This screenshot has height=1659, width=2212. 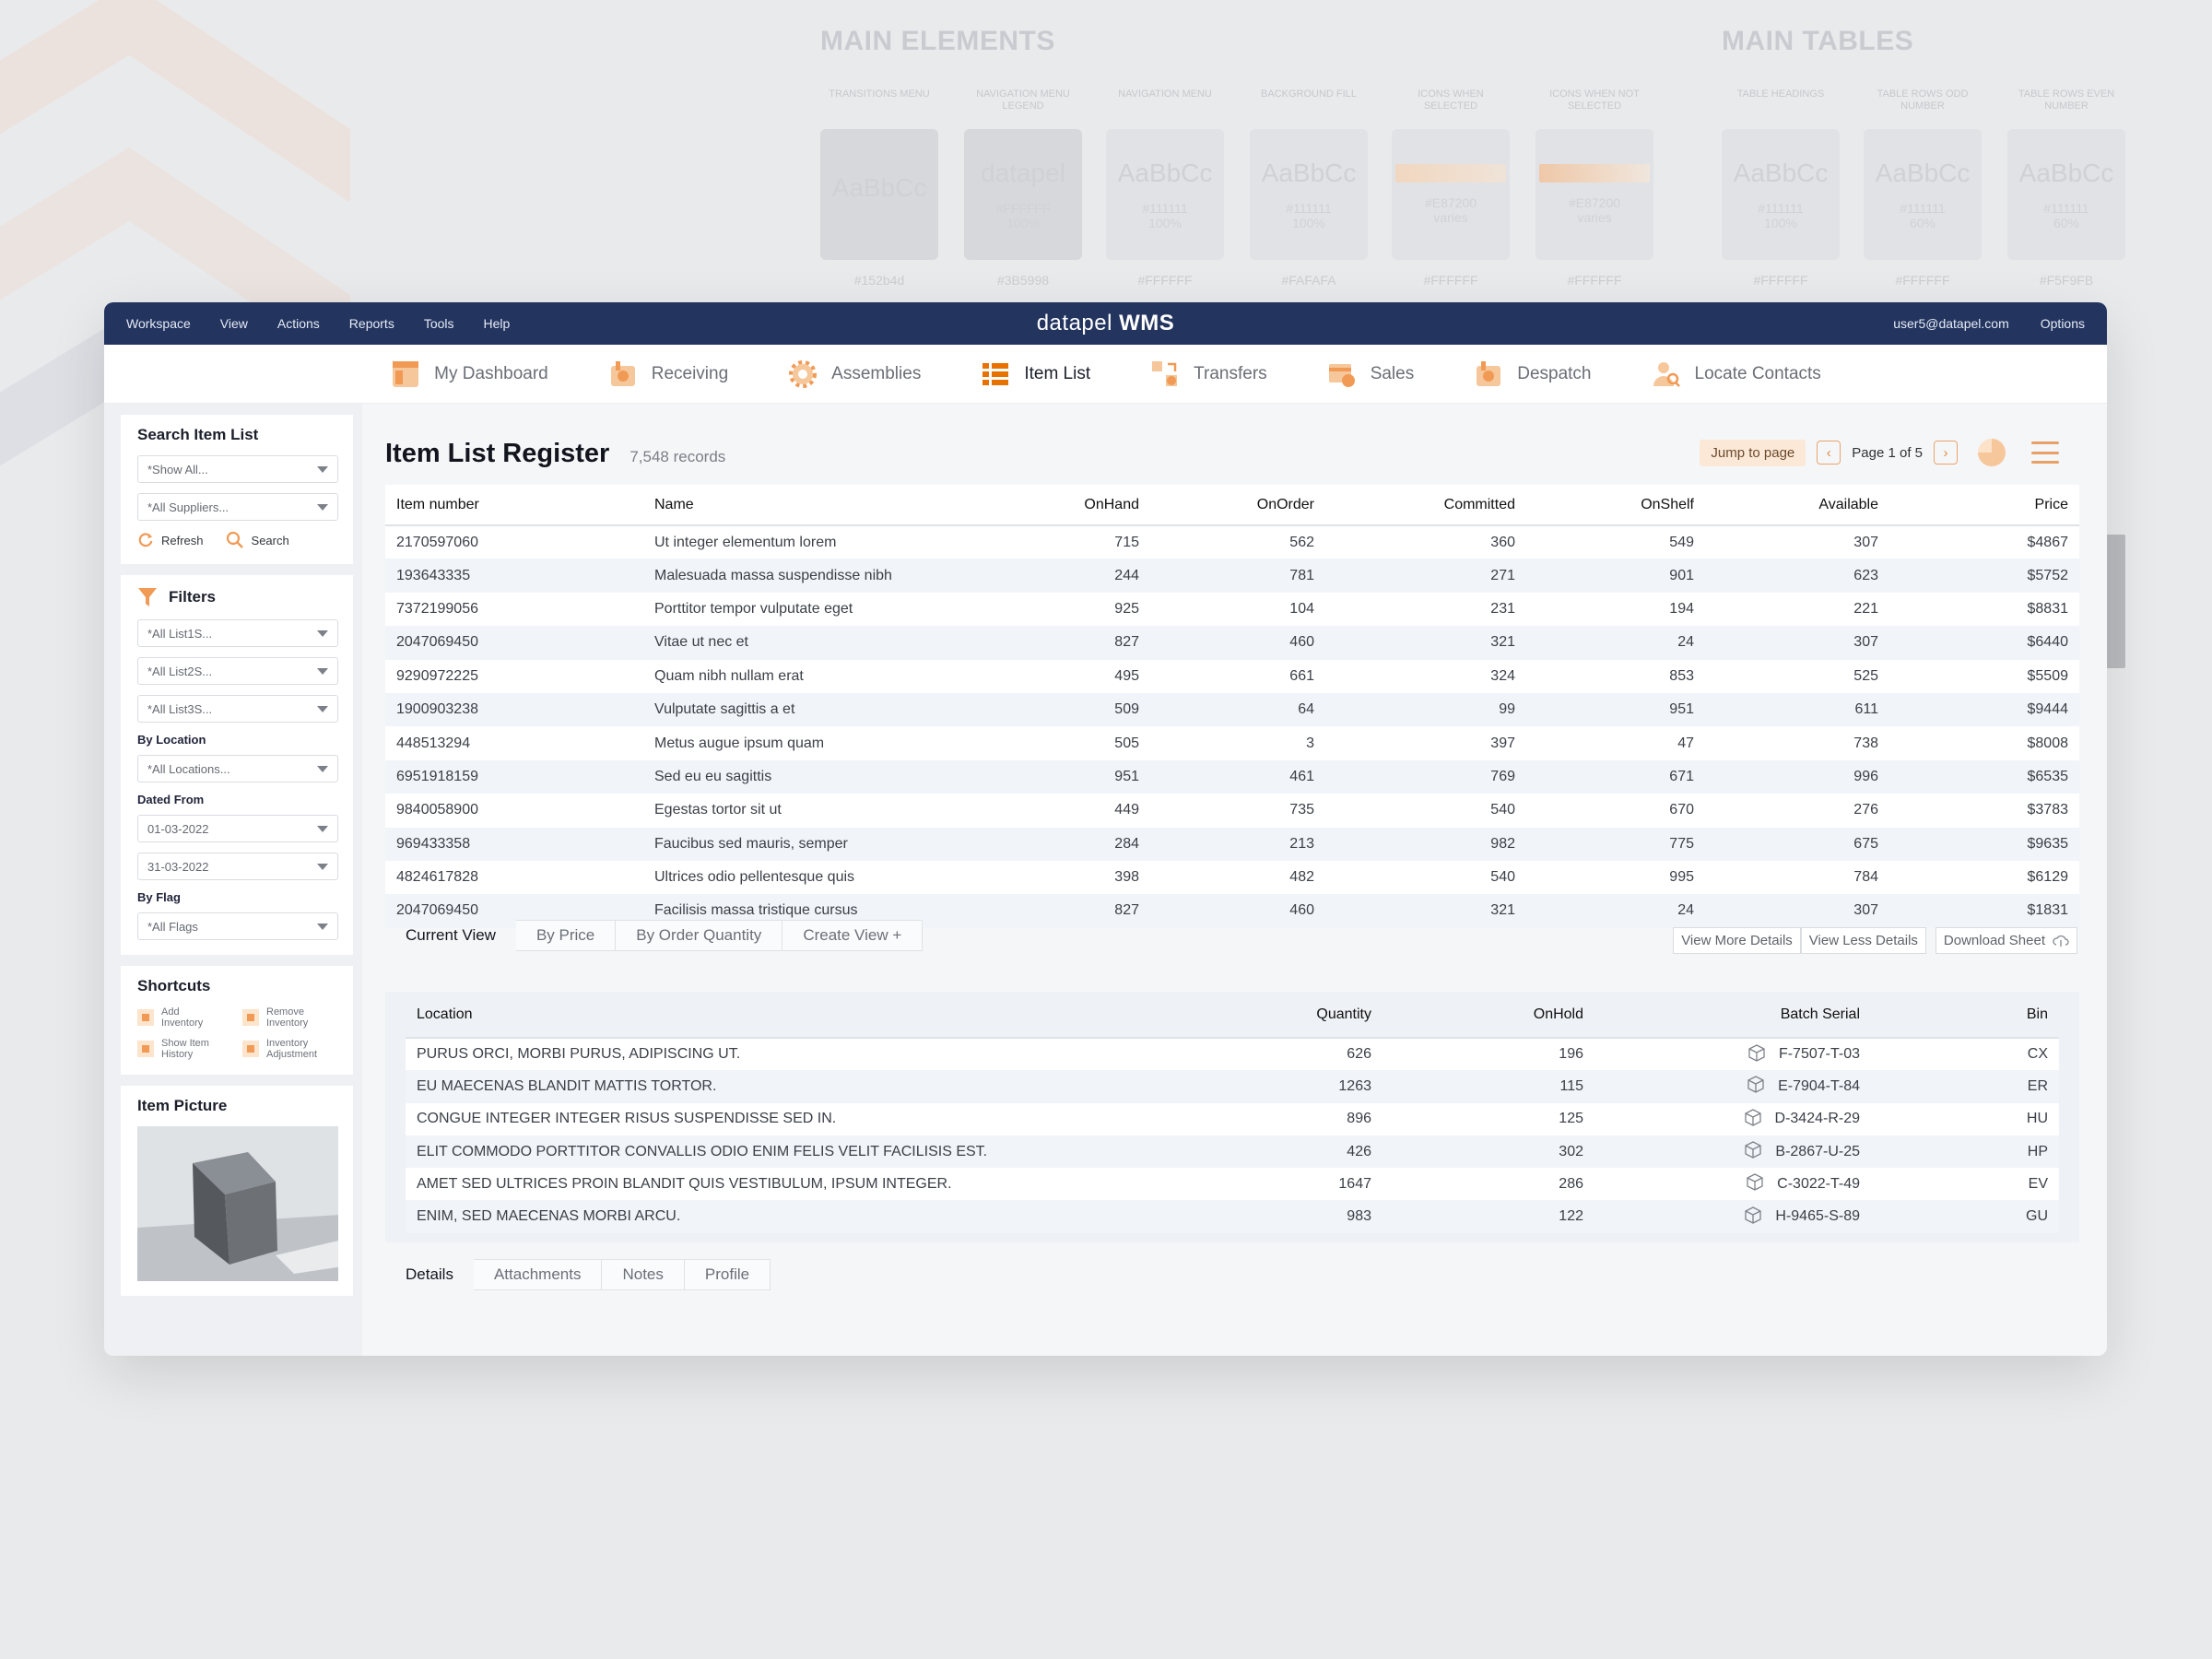 What do you see at coordinates (439, 323) in the screenshot?
I see `top-menu-item-tools: Tools` at bounding box center [439, 323].